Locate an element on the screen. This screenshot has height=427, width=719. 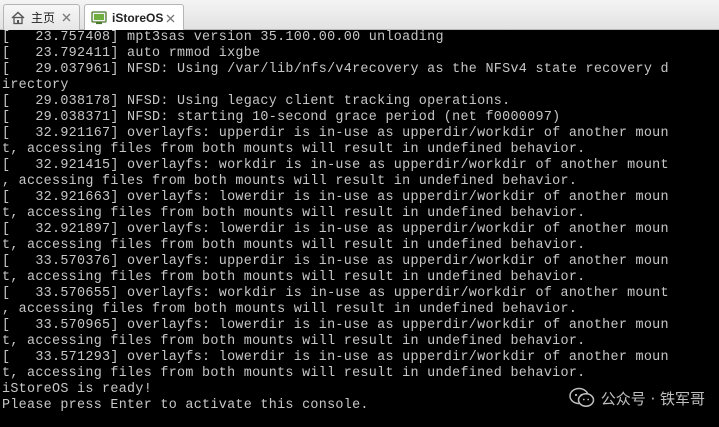
tab-home-label: 主页 is located at coordinates (43, 18).